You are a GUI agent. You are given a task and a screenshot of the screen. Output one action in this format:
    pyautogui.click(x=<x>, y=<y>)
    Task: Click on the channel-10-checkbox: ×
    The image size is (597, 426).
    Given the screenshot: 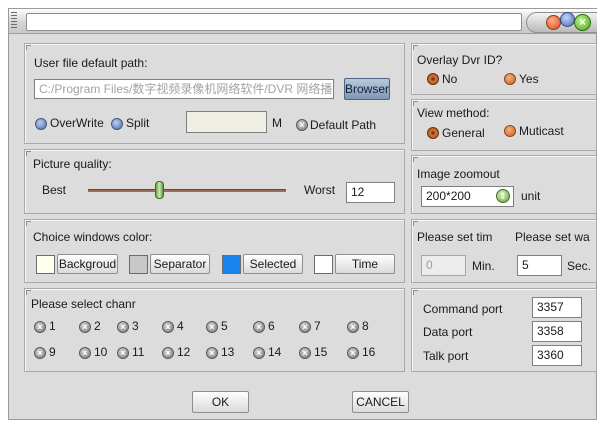 What is the action you would take?
    pyautogui.click(x=85, y=353)
    